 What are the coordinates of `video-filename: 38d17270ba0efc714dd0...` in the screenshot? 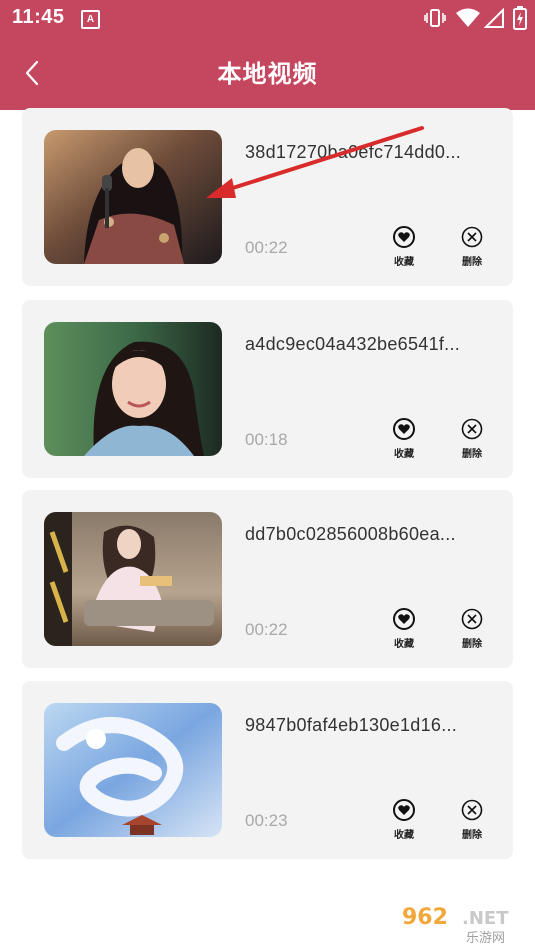 It's located at (353, 152).